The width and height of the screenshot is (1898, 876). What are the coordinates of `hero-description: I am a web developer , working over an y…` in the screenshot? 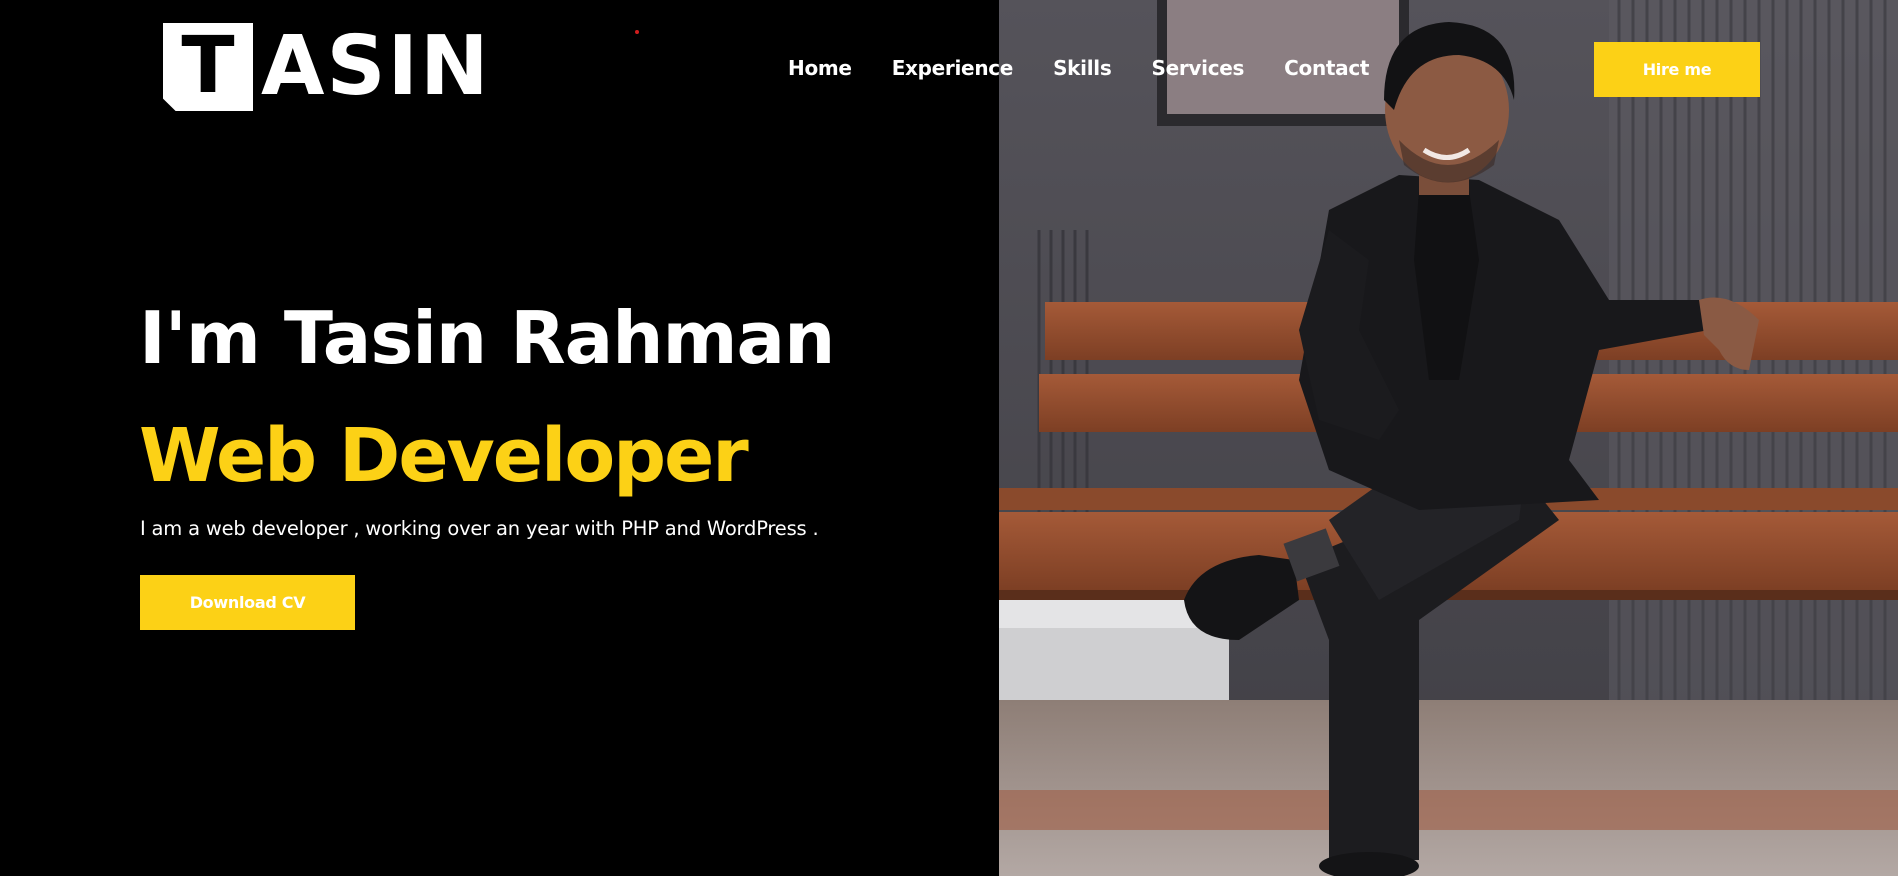 It's located at (479, 528).